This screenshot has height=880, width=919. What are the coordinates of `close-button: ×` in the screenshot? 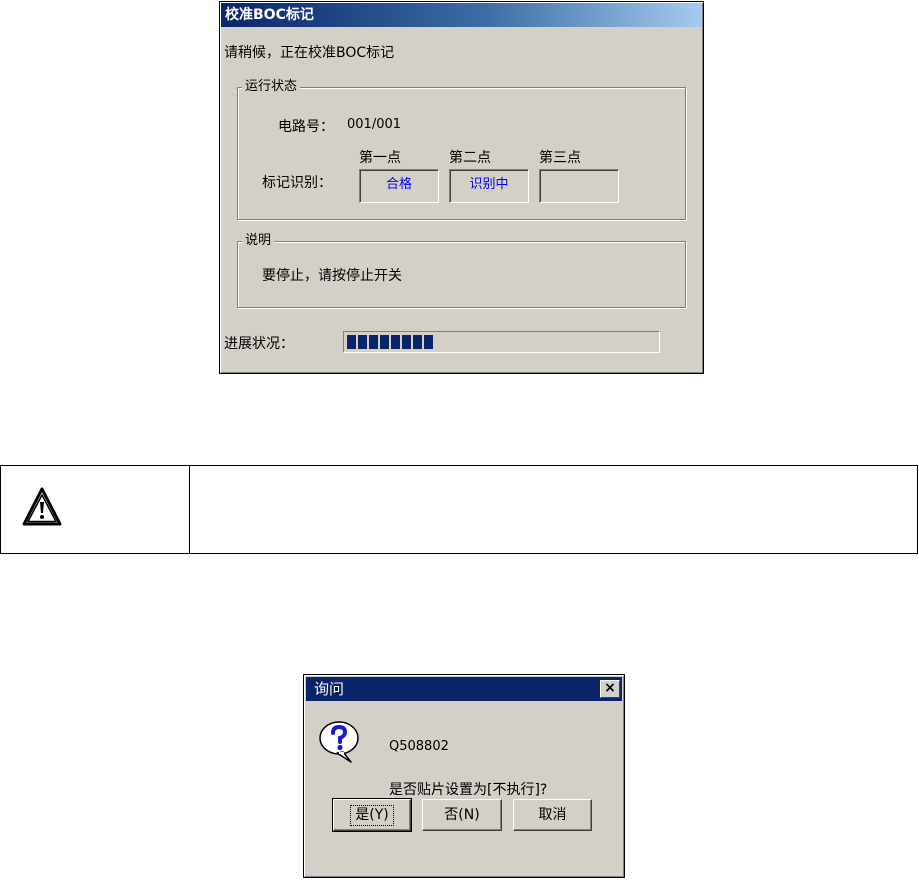 It's located at (610, 689).